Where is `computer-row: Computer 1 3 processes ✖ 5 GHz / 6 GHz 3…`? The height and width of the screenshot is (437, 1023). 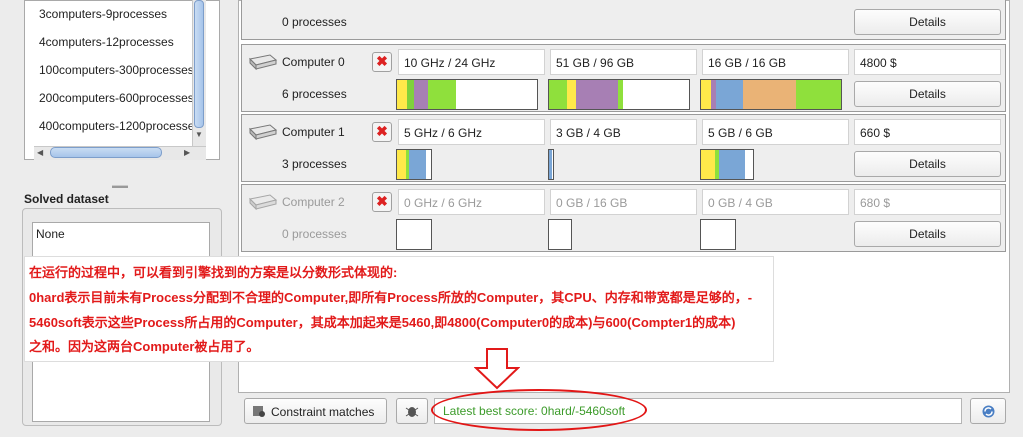
computer-row: Computer 1 3 processes ✖ 5 GHz / 6 GHz 3… is located at coordinates (623, 148).